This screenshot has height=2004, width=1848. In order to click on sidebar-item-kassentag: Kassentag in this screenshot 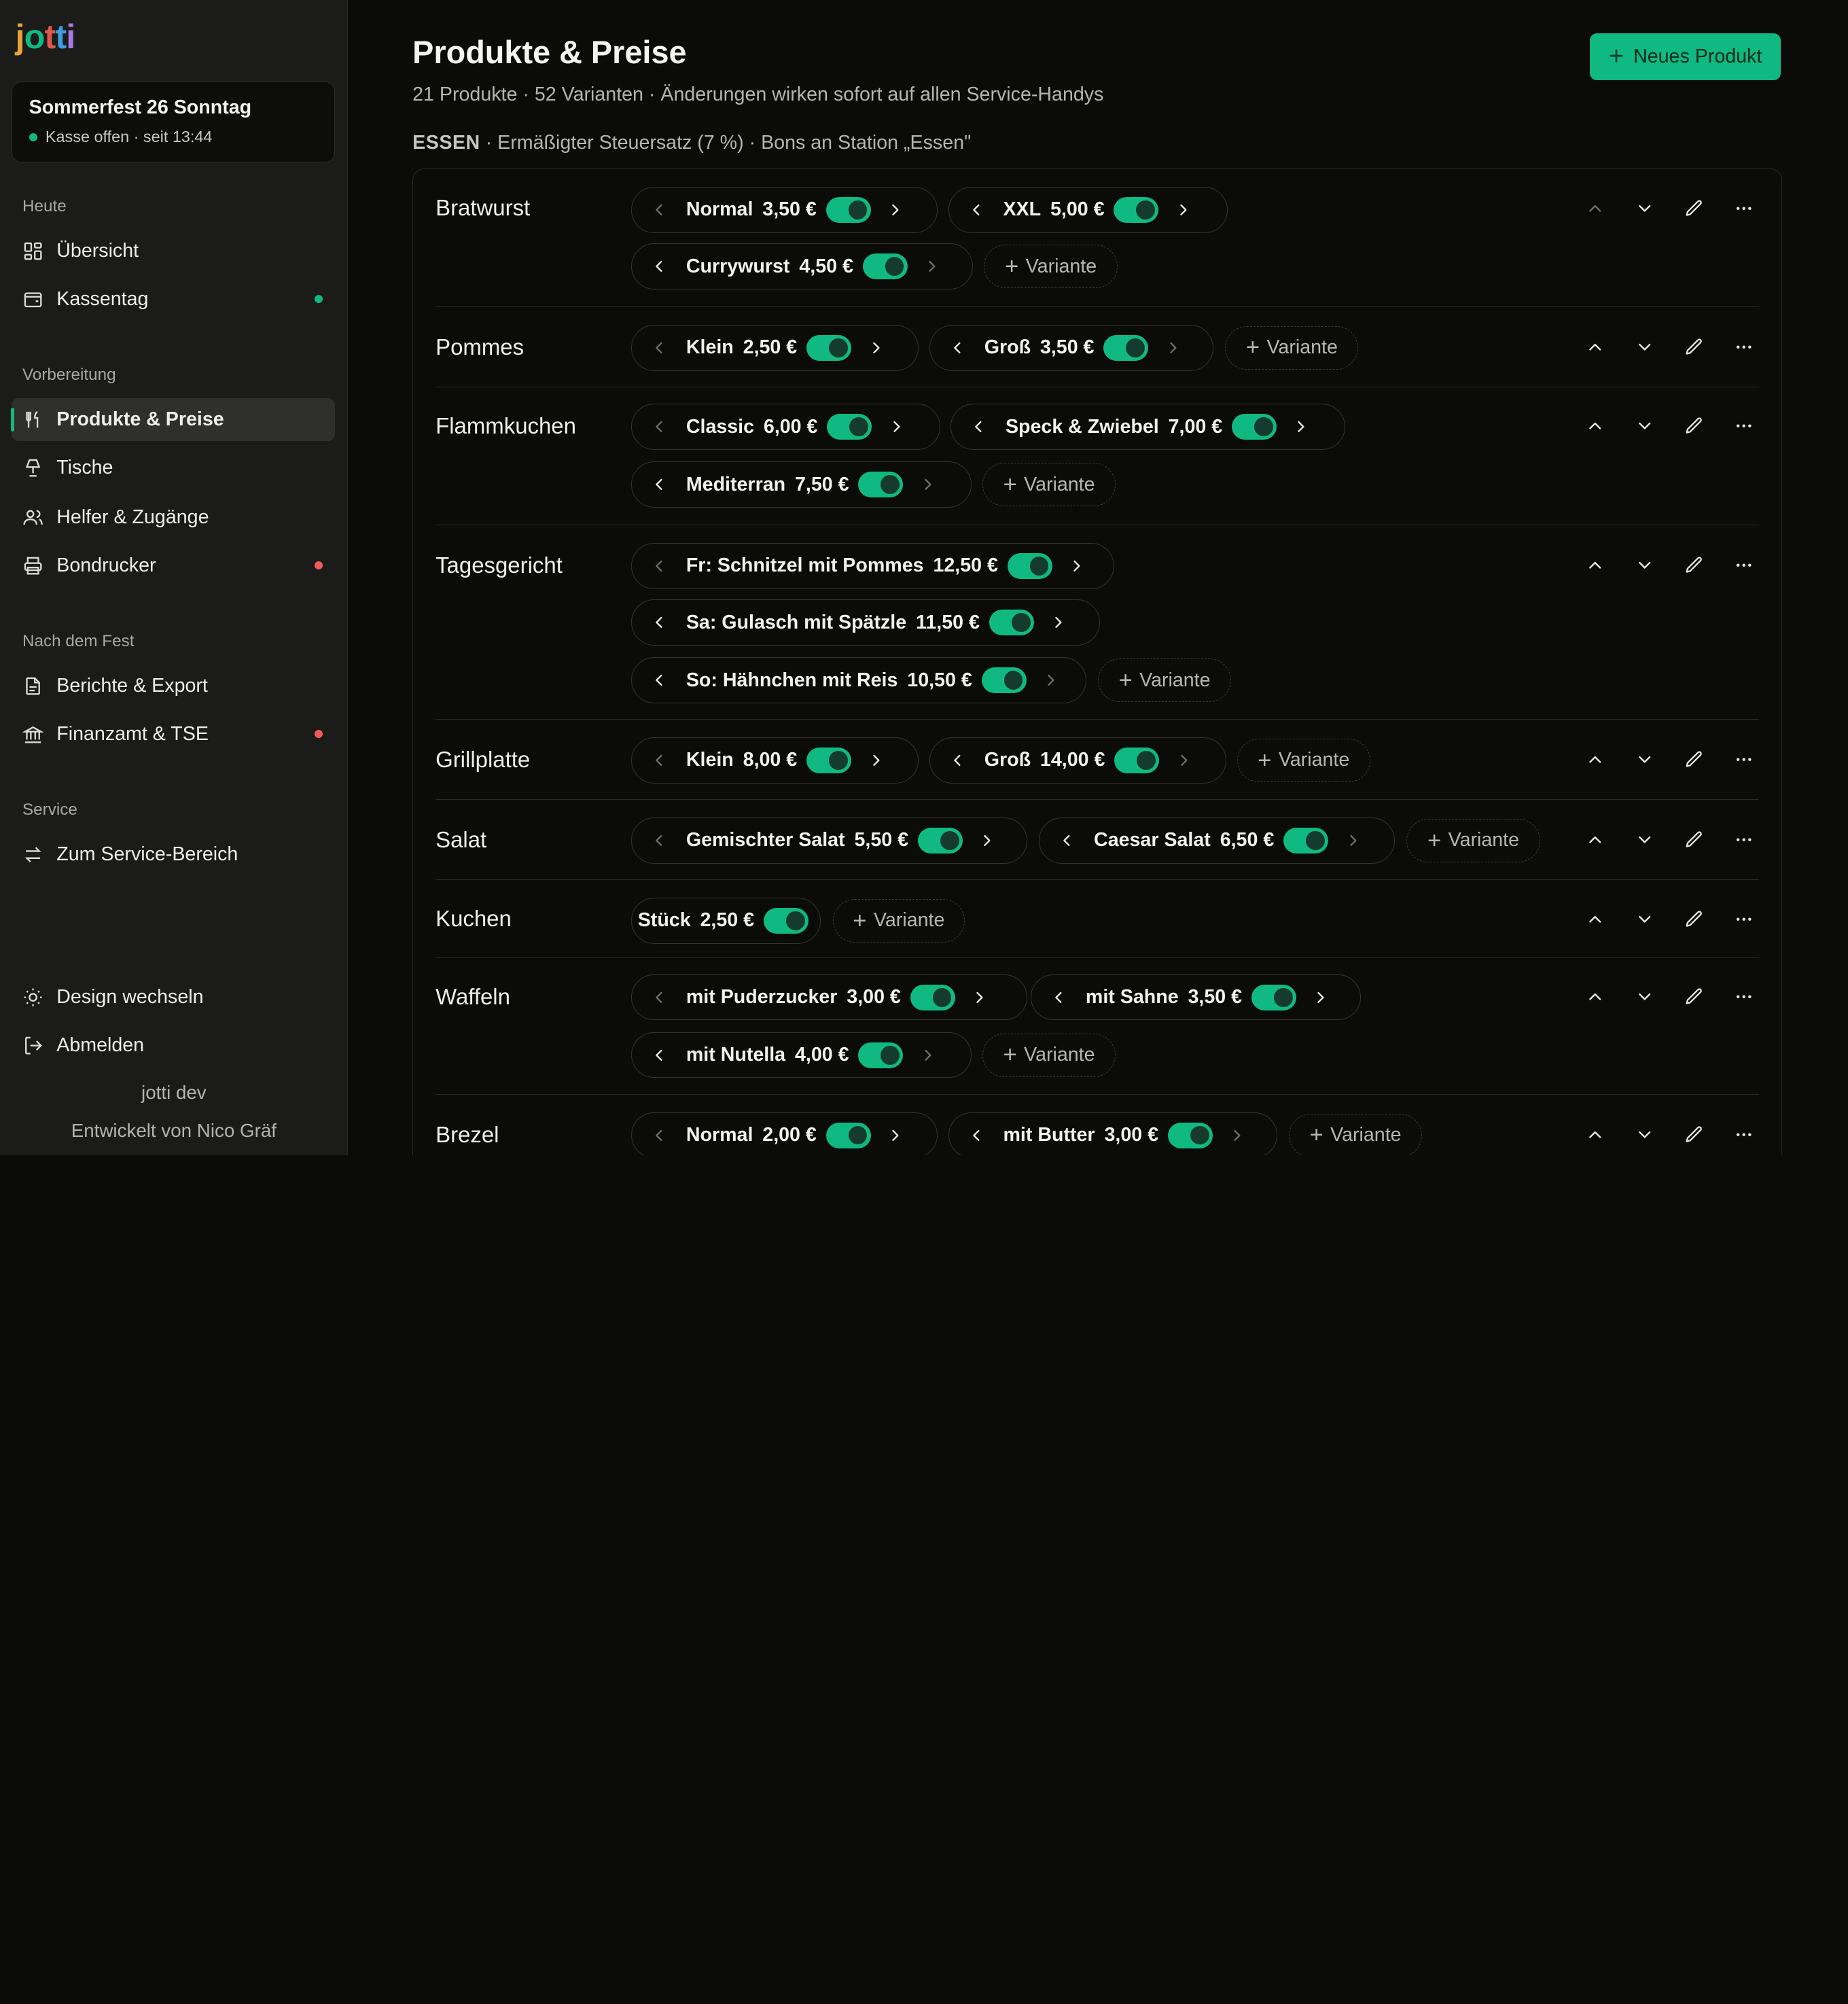, I will do `click(173, 299)`.